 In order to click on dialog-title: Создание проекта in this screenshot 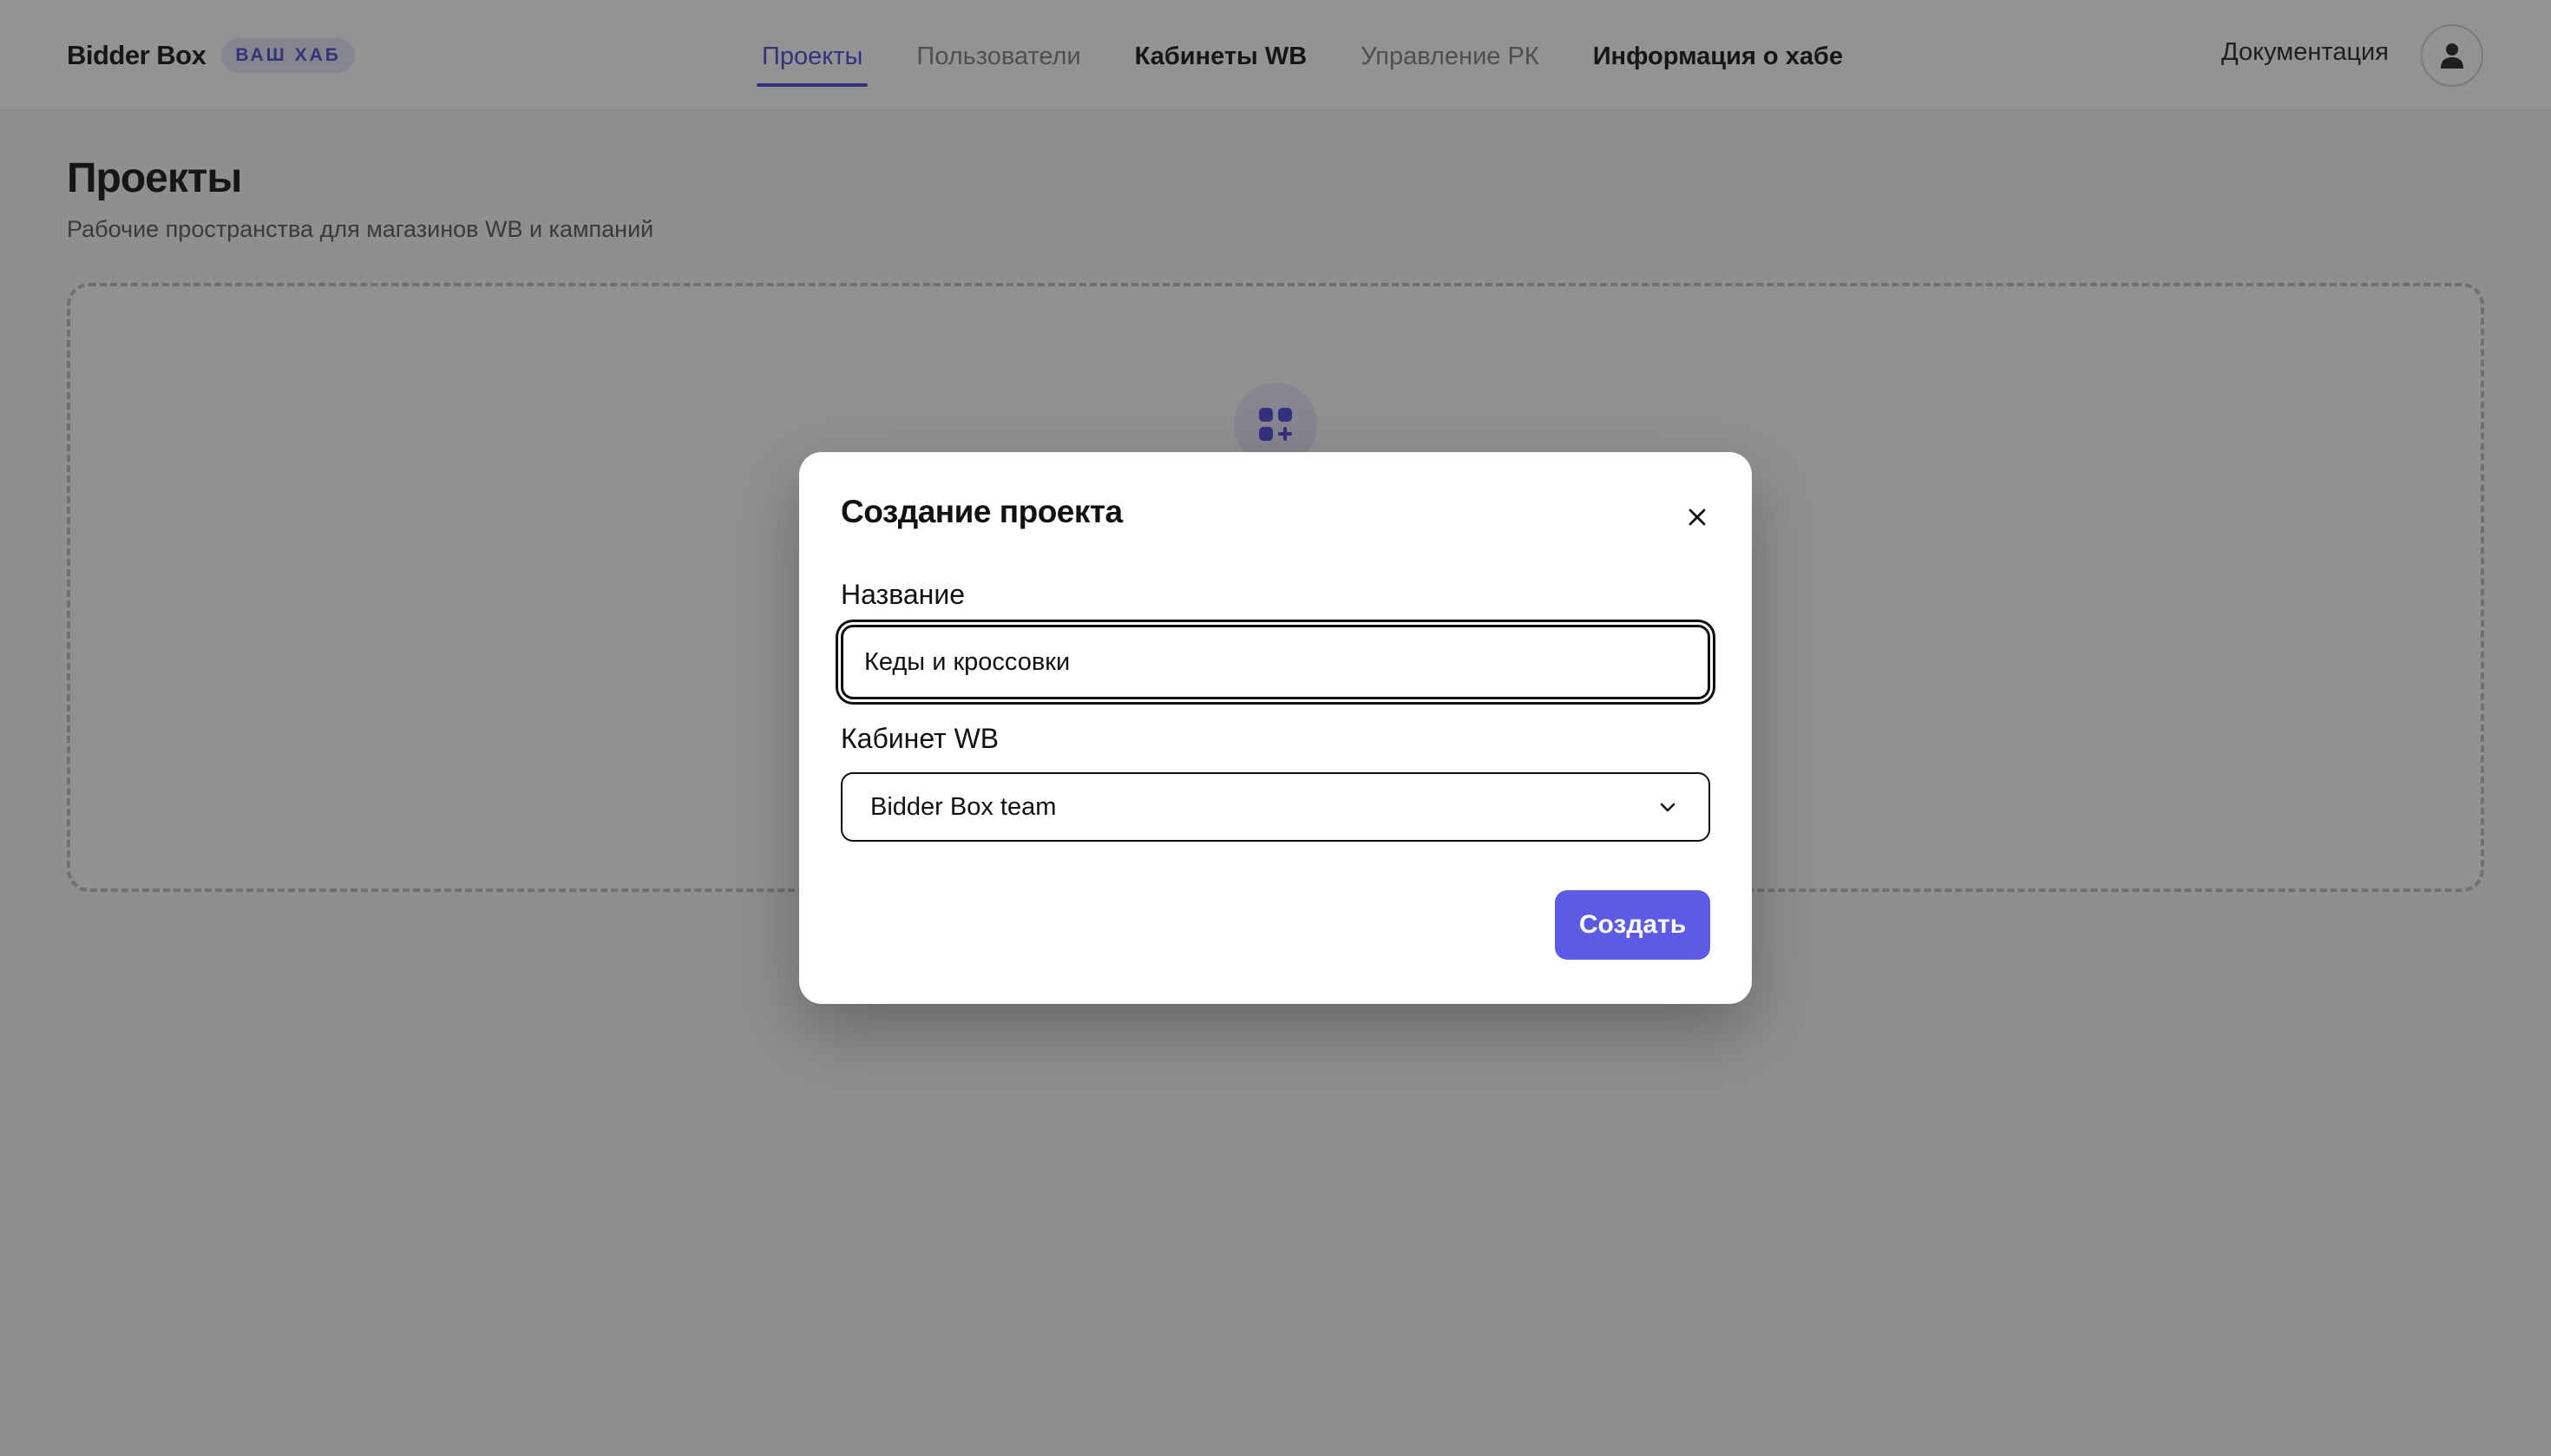, I will do `click(982, 511)`.